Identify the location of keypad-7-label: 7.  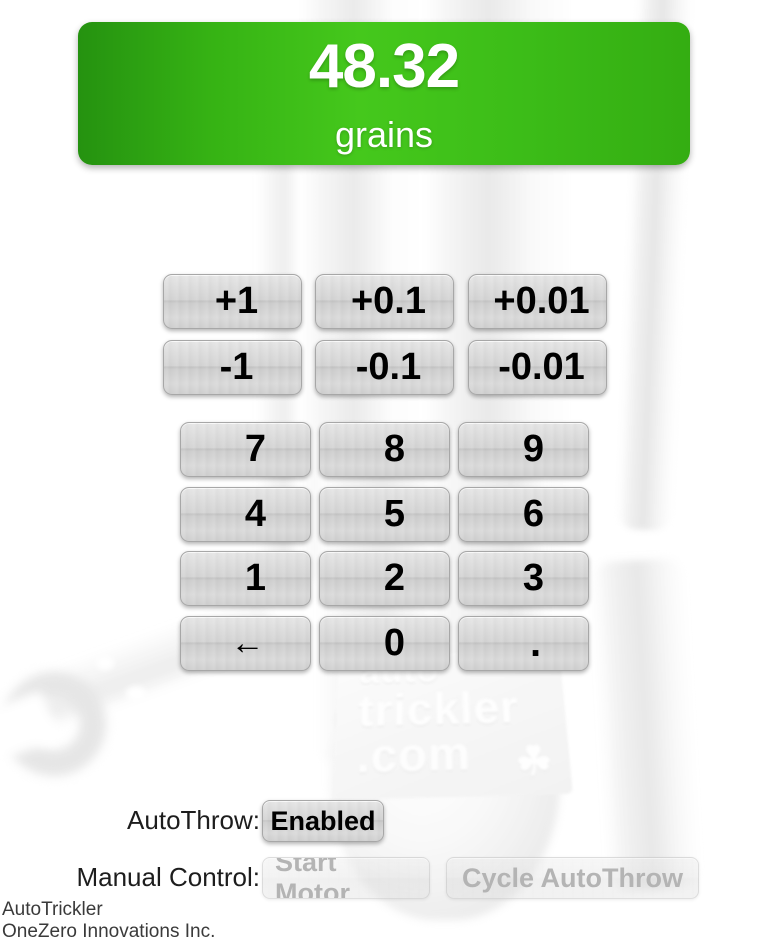
(255, 449).